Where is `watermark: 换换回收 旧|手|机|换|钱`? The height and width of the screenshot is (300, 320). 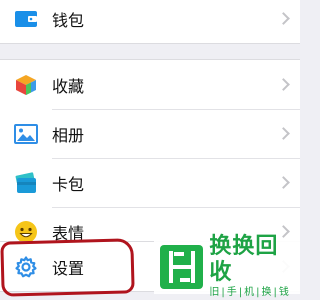
watermark: 换换回收 旧|手|机|换|钱 is located at coordinates (227, 266).